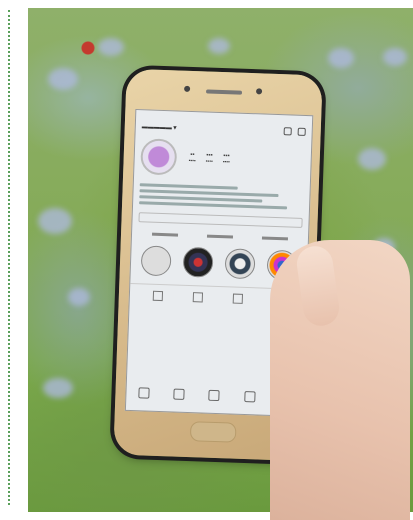  What do you see at coordinates (158, 296) in the screenshot?
I see `grid-icon` at bounding box center [158, 296].